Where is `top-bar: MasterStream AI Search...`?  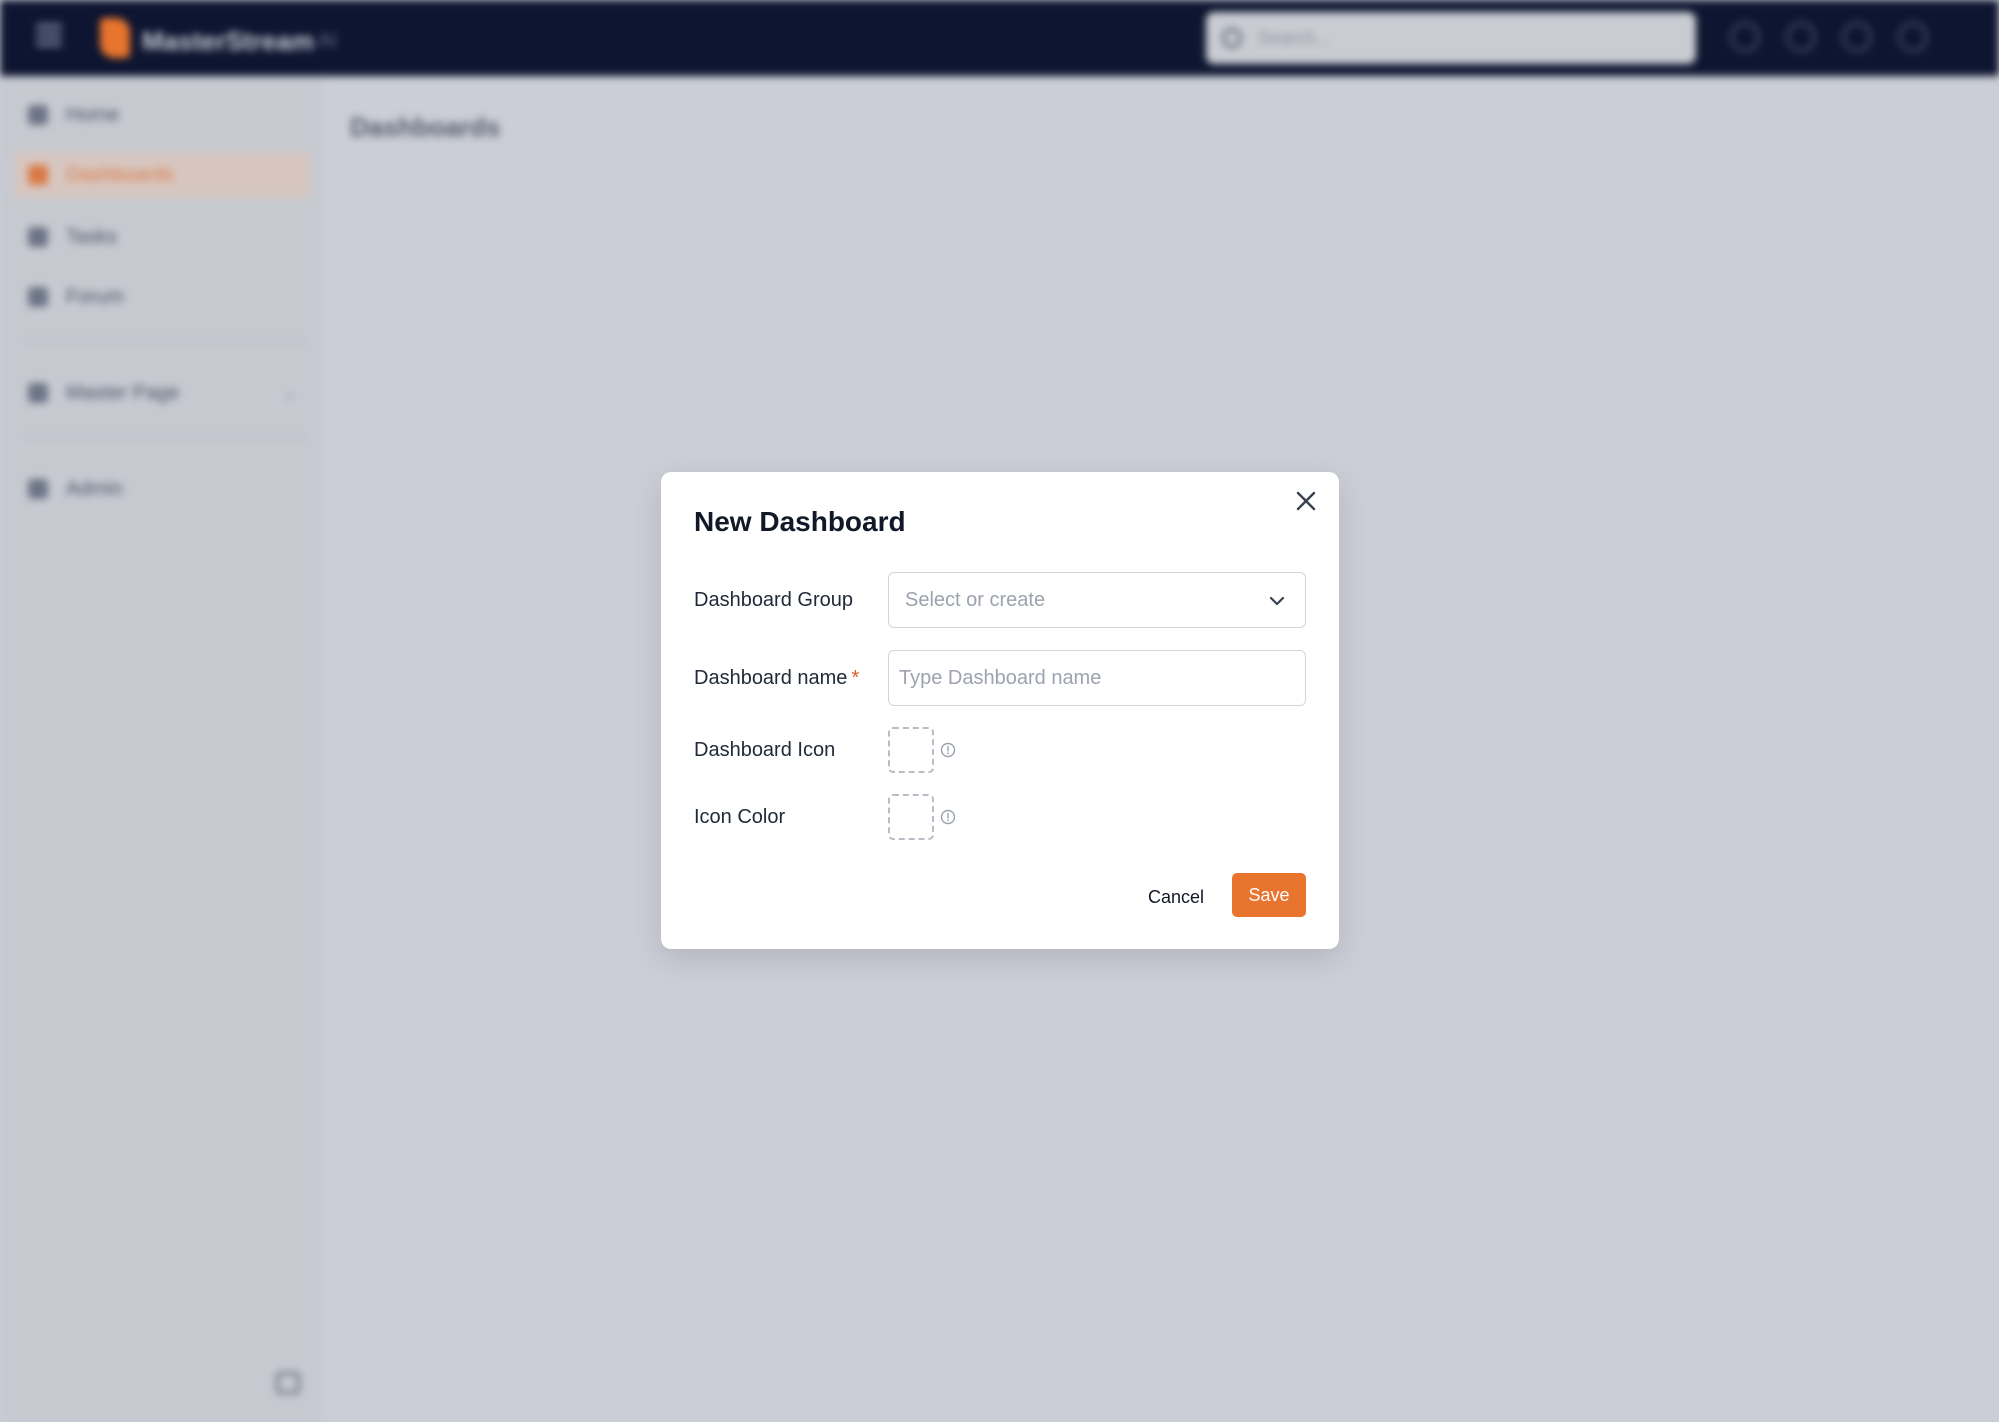 top-bar: MasterStream AI Search... is located at coordinates (999, 38).